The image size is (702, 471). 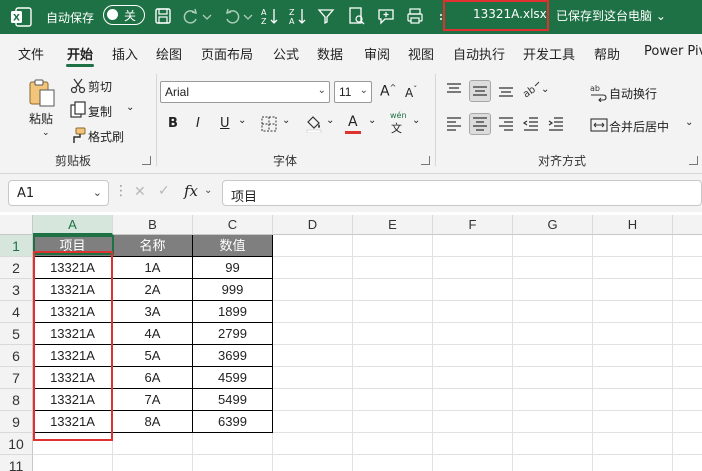 I want to click on header-cell: 项目, so click(x=73, y=246).